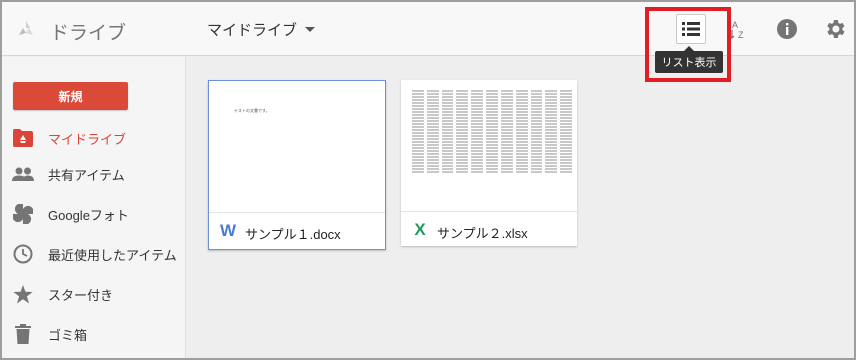 The image size is (856, 360). What do you see at coordinates (94, 138) in the screenshot?
I see `sidebar-item-my-drive: マイドライブ` at bounding box center [94, 138].